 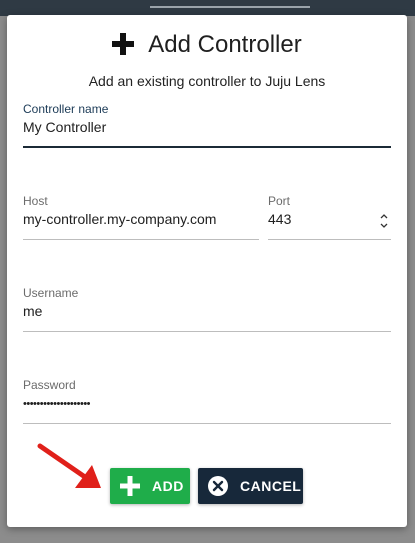 I want to click on background-app-bar, so click(x=207, y=8).